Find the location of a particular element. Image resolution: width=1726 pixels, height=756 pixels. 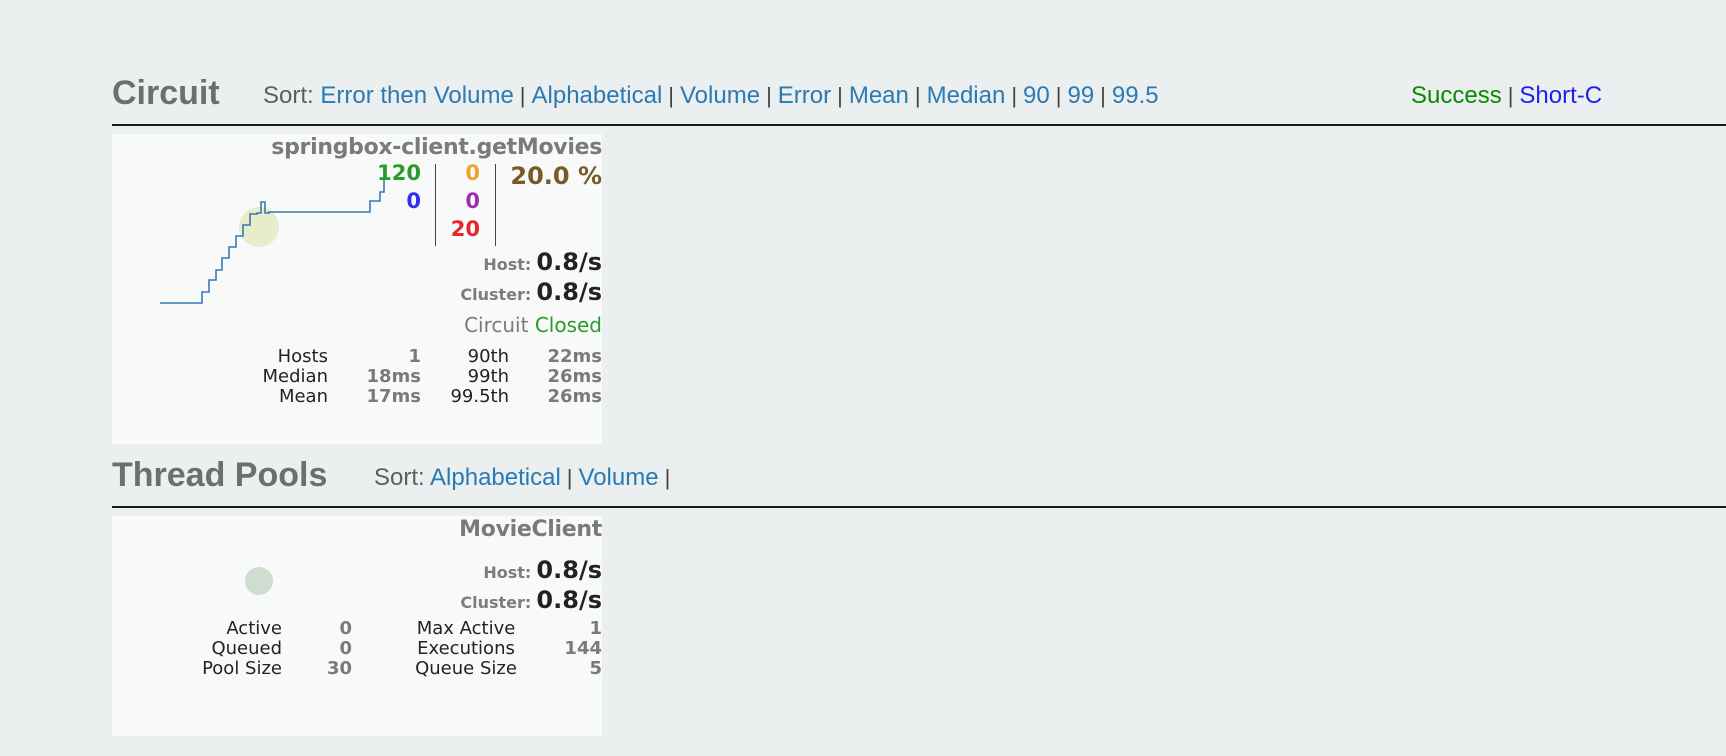

stat-label: Queued is located at coordinates (246, 648).